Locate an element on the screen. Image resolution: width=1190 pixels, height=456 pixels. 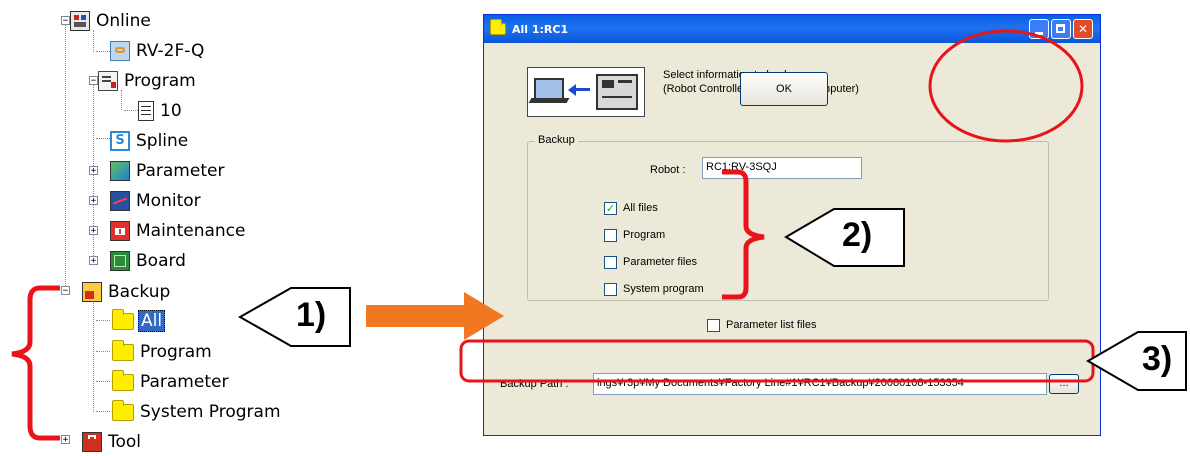
parameter-list-files-label: Parameter list files is located at coordinates (771, 325).